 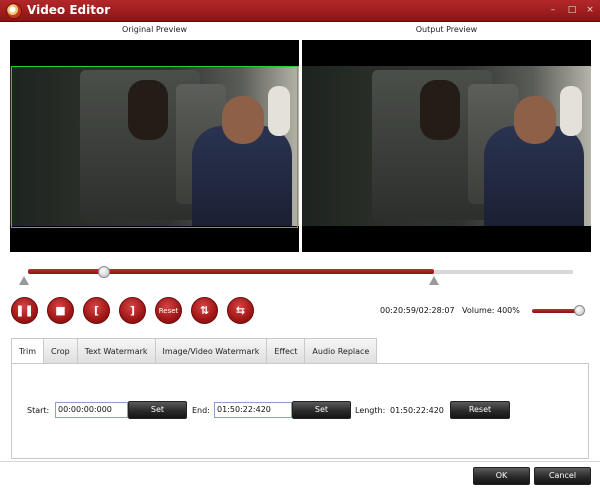 What do you see at coordinates (590, 10) in the screenshot?
I see `close-button: ×` at bounding box center [590, 10].